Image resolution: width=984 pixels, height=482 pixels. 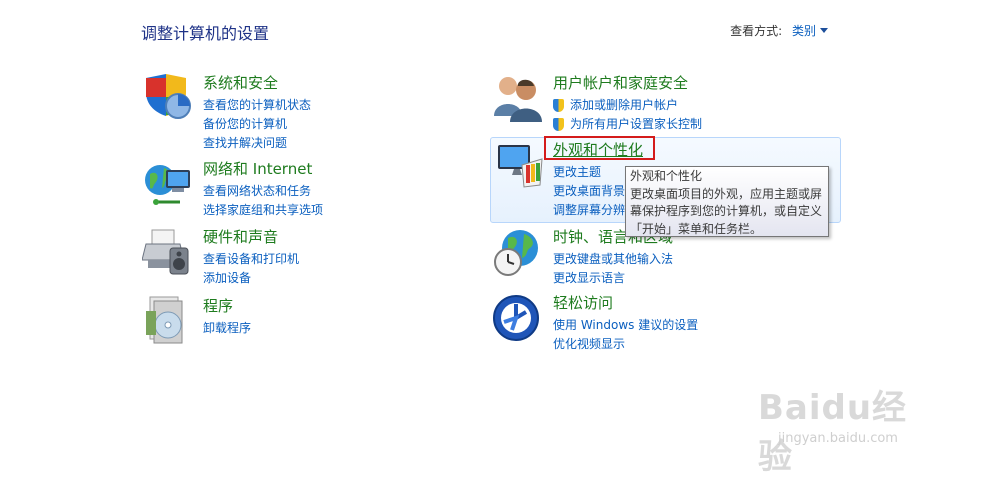 What do you see at coordinates (518, 318) in the screenshot?
I see `ease-of-access-icon` at bounding box center [518, 318].